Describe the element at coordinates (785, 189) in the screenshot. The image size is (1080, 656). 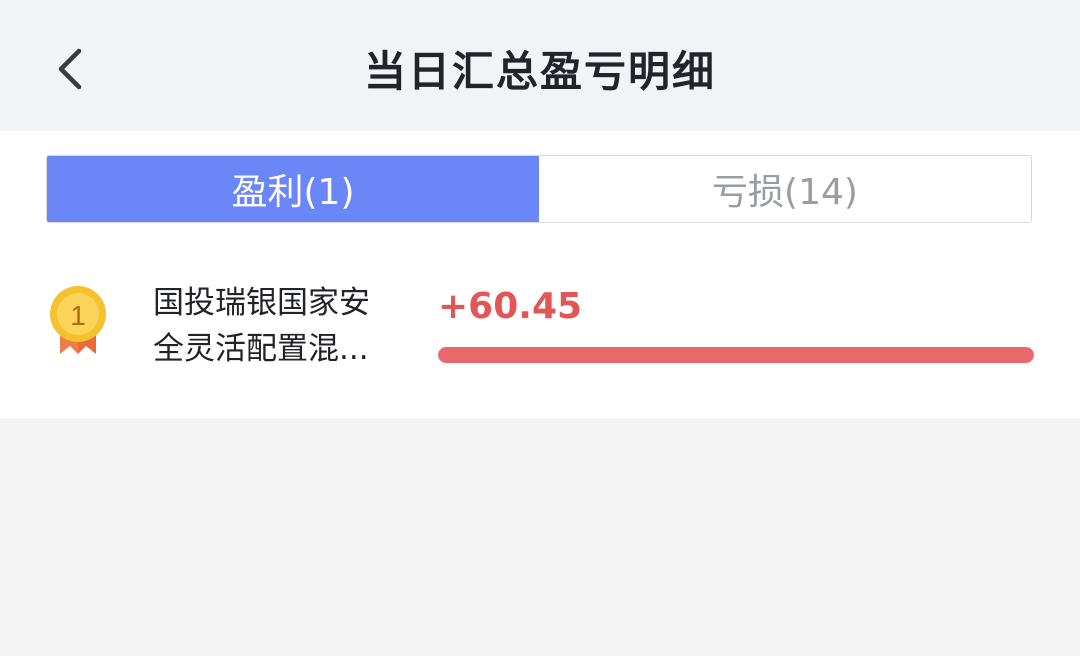
I see `tab-loss: 亏损(14)` at that location.